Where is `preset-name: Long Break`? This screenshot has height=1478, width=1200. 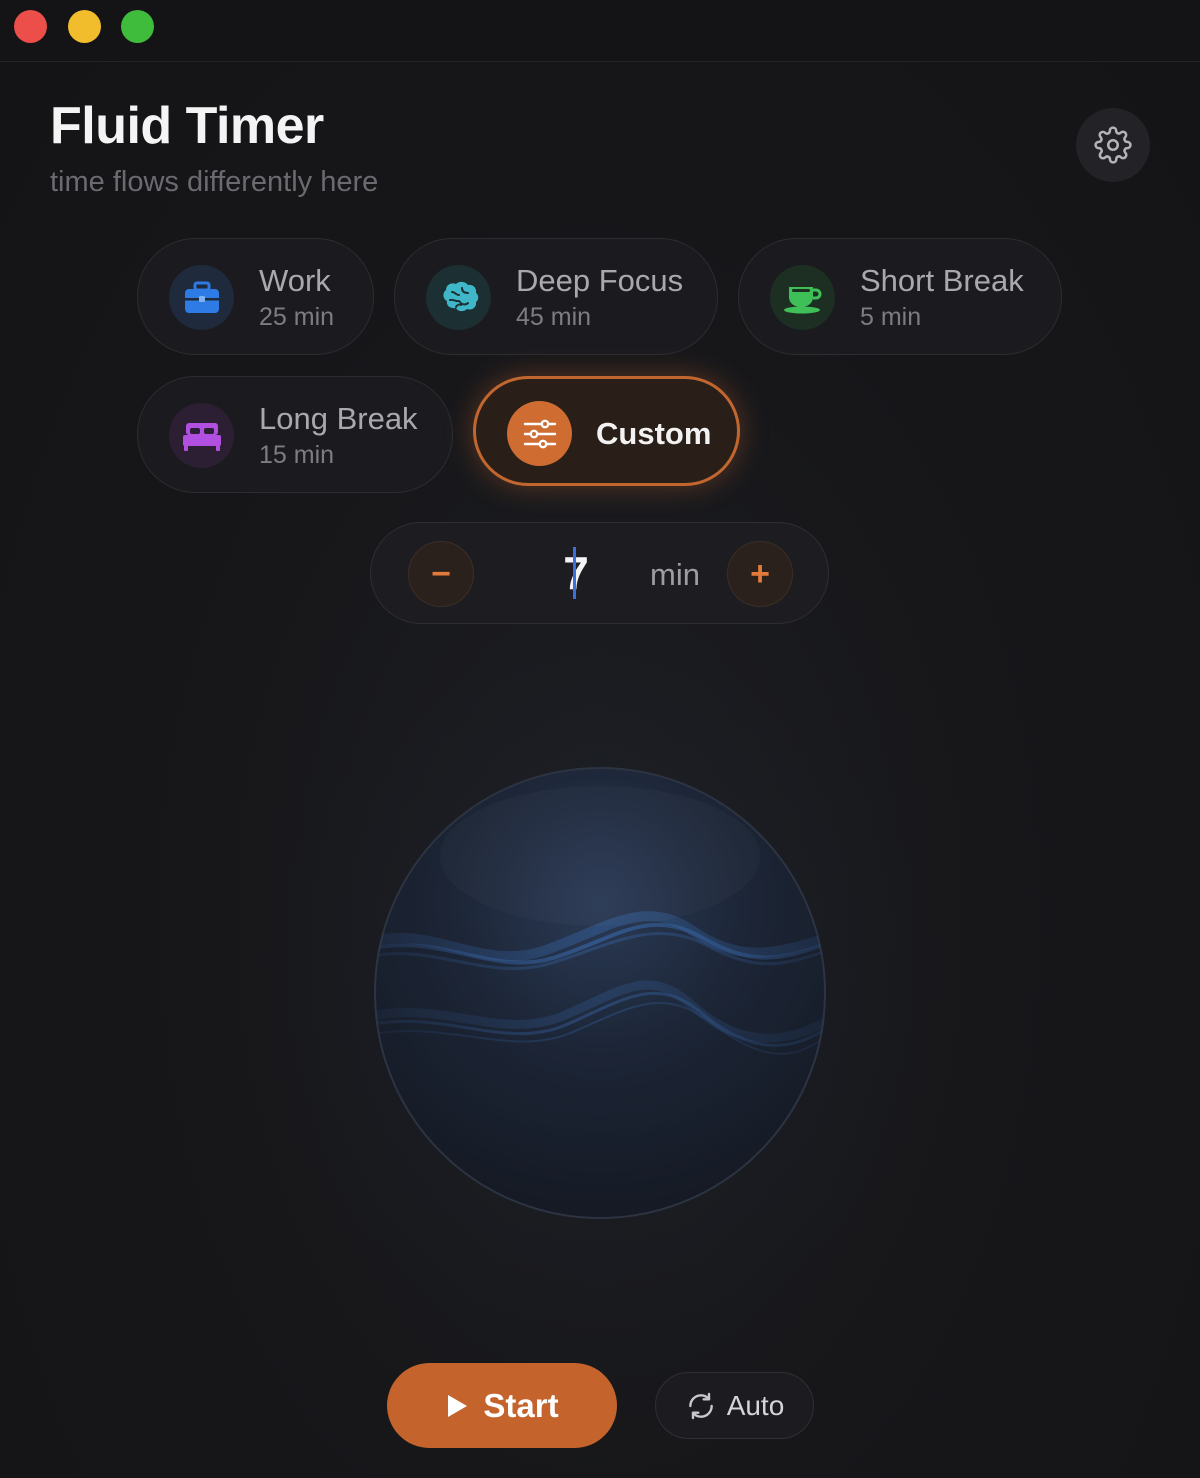 preset-name: Long Break is located at coordinates (338, 418).